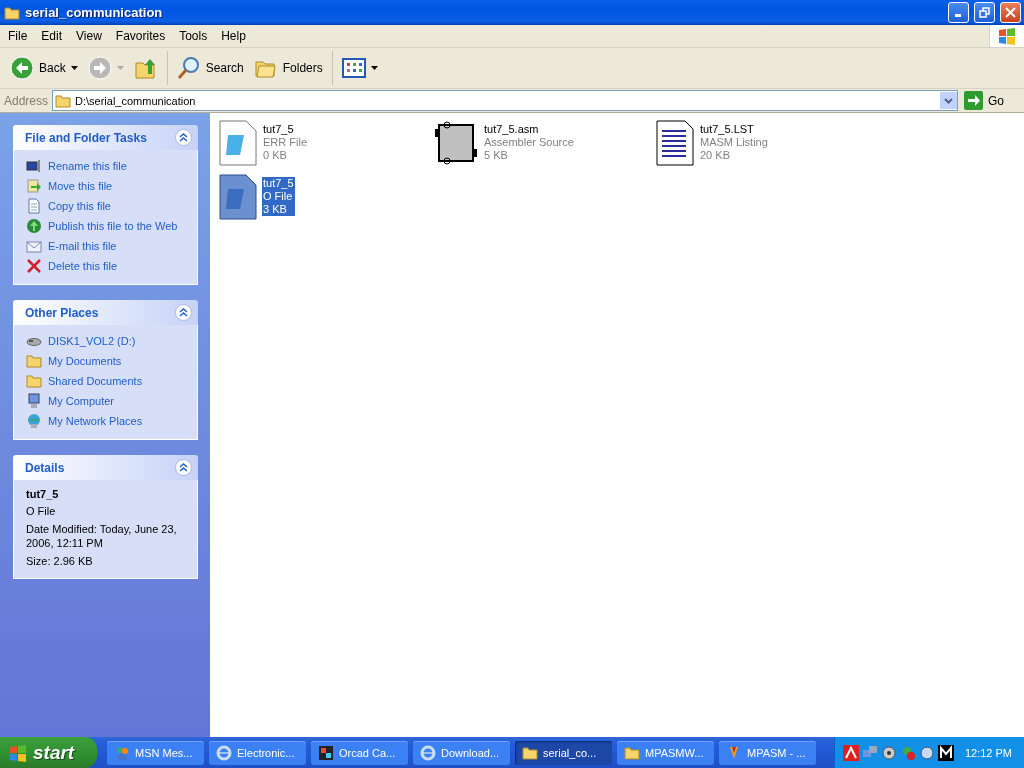 The height and width of the screenshot is (768, 1024). I want to click on menu-item: Favorites, so click(139, 36).